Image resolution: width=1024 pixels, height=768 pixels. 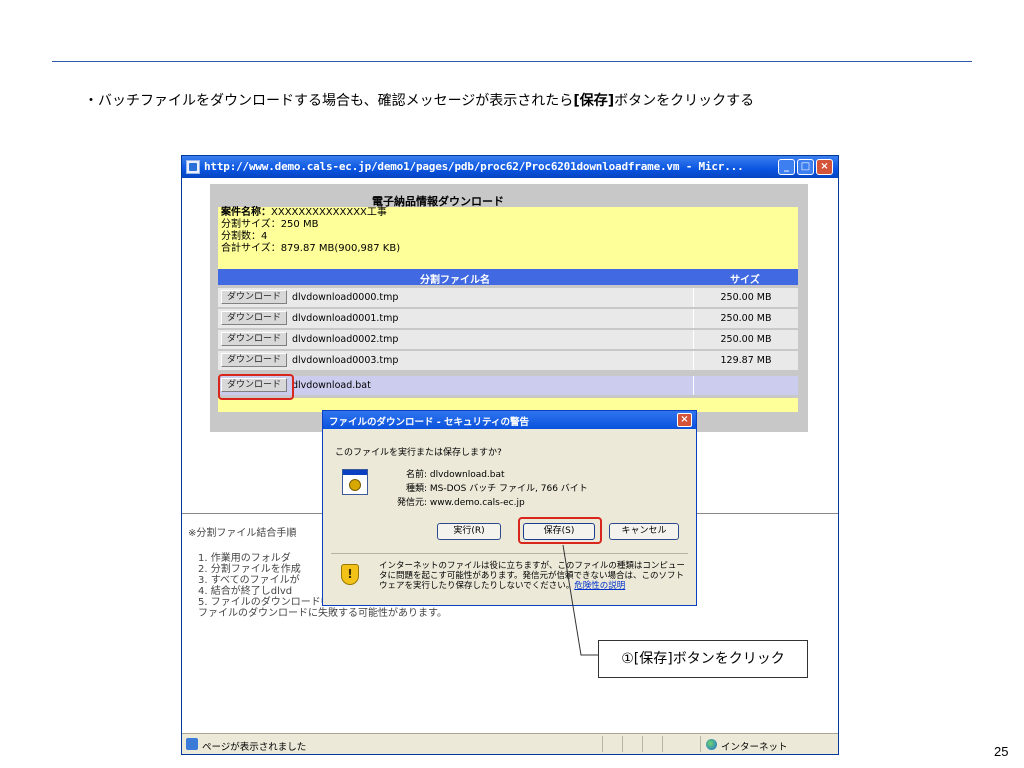 I want to click on page-number: 25, so click(x=1001, y=751).